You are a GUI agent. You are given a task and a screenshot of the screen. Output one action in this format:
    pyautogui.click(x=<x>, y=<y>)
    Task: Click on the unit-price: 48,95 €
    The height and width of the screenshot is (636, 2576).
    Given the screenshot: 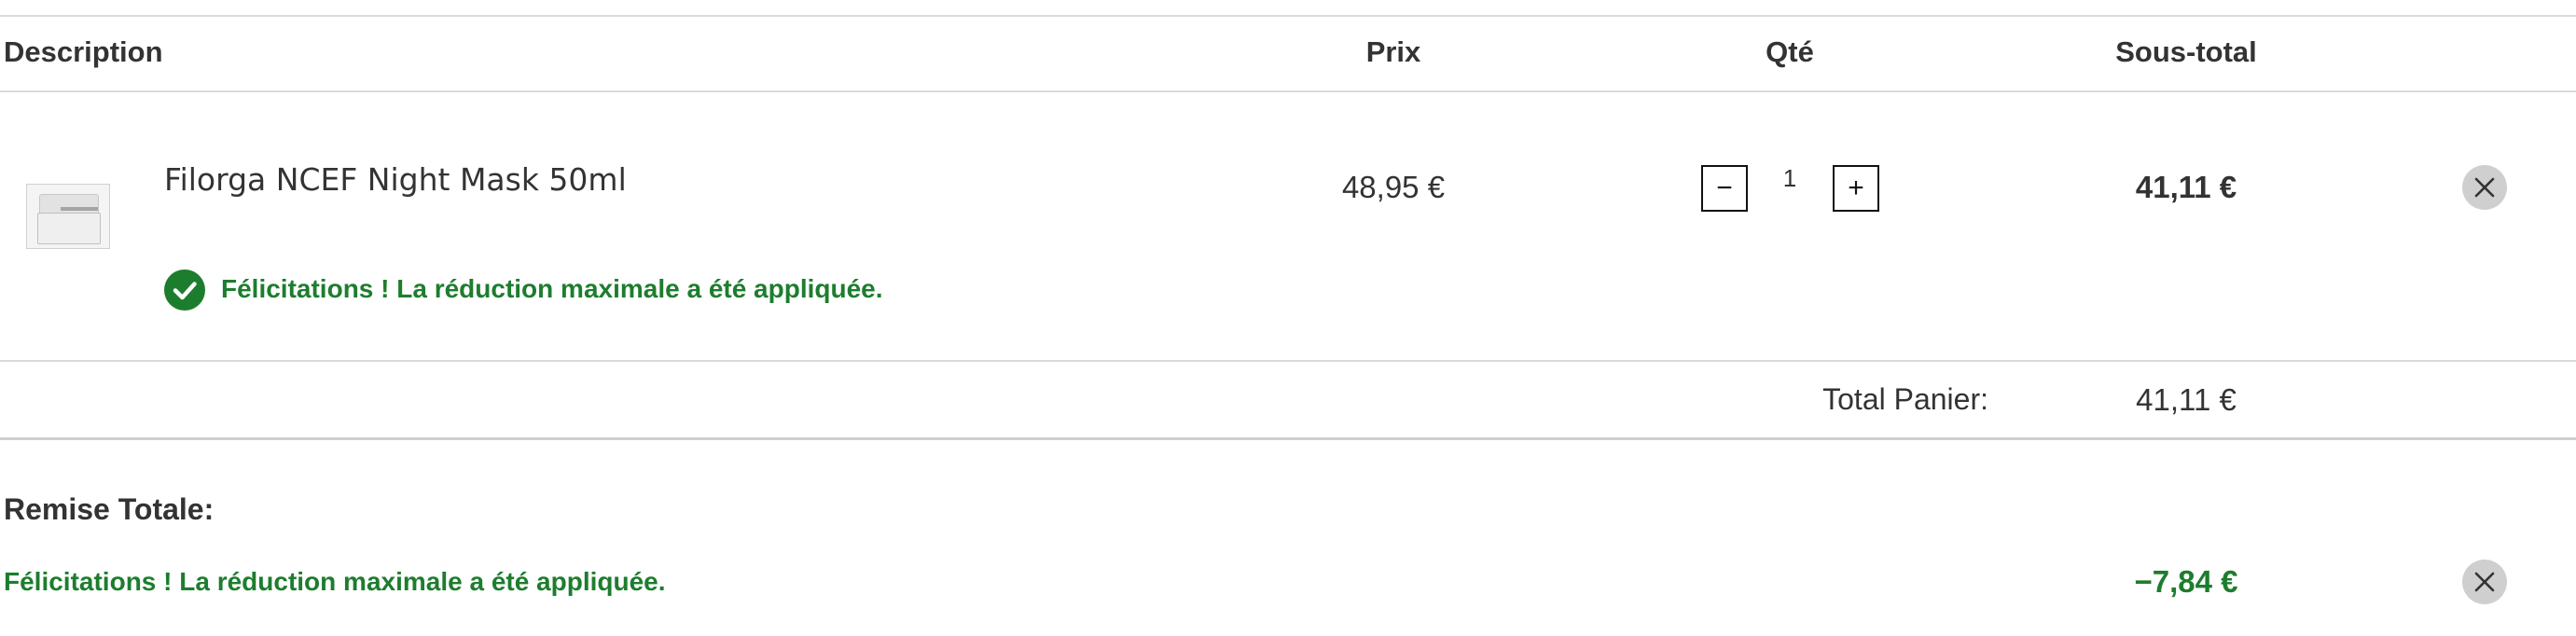 What is the action you would take?
    pyautogui.click(x=1393, y=187)
    